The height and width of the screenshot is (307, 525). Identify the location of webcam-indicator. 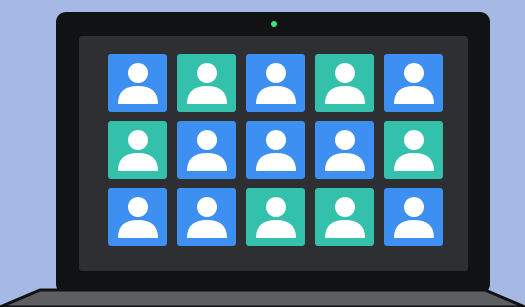
(274, 24).